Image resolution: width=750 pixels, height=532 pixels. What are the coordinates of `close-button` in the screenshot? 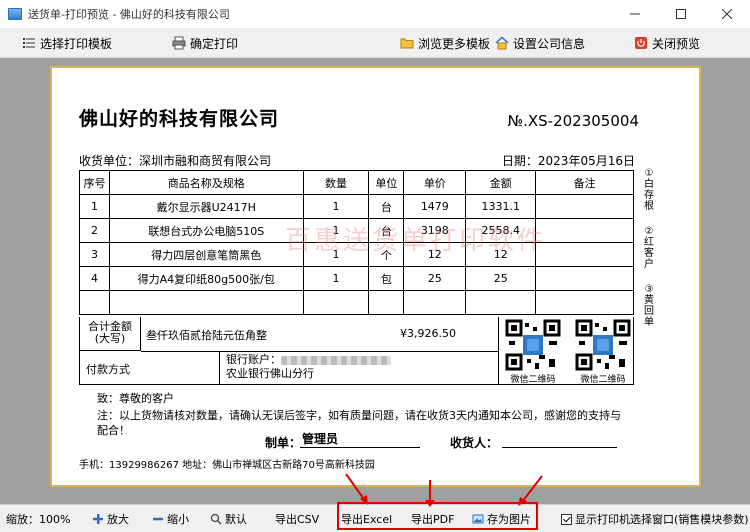 It's located at (727, 14).